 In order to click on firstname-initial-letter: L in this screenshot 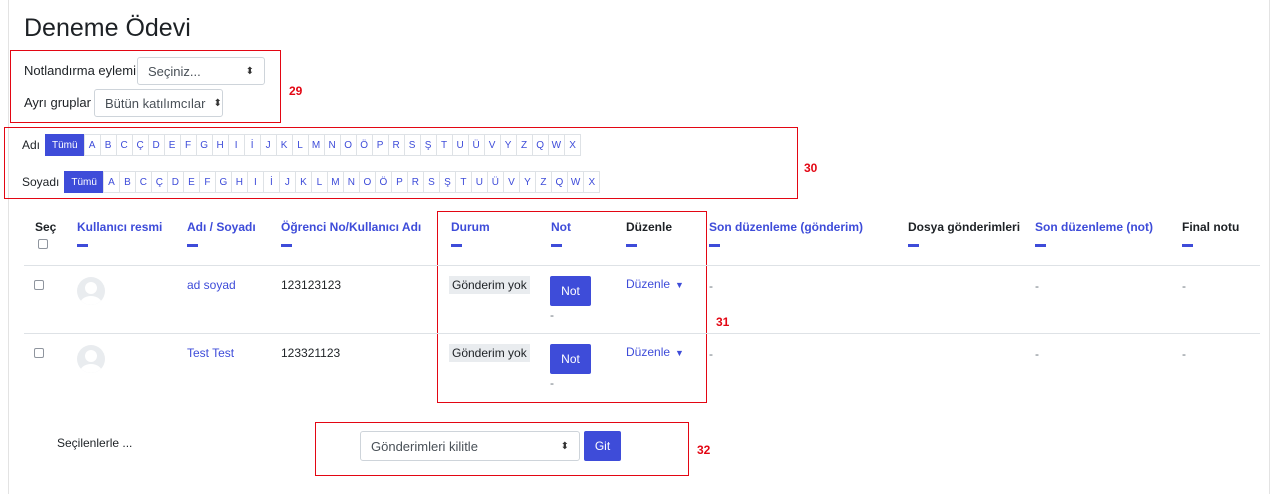, I will do `click(300, 145)`.